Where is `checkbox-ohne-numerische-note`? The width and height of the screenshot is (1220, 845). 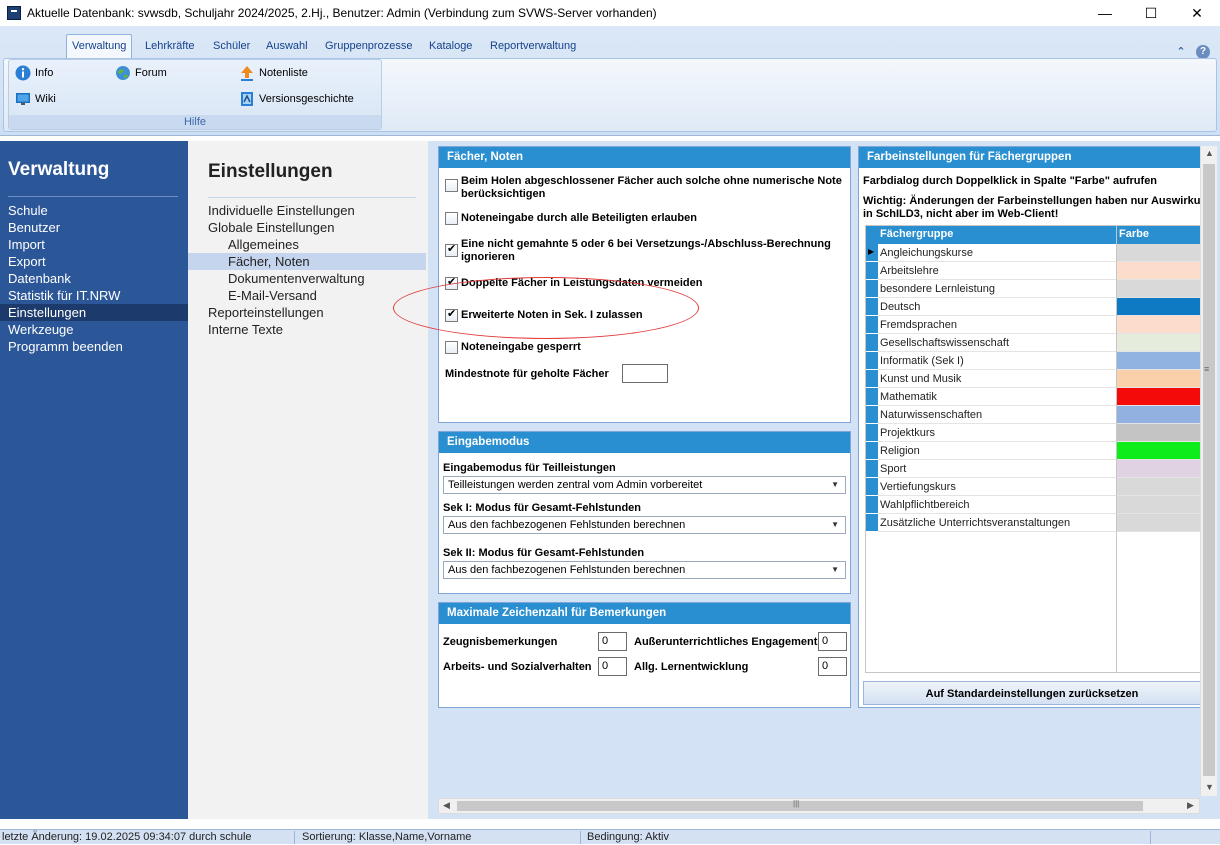
checkbox-ohne-numerische-note is located at coordinates (451, 185).